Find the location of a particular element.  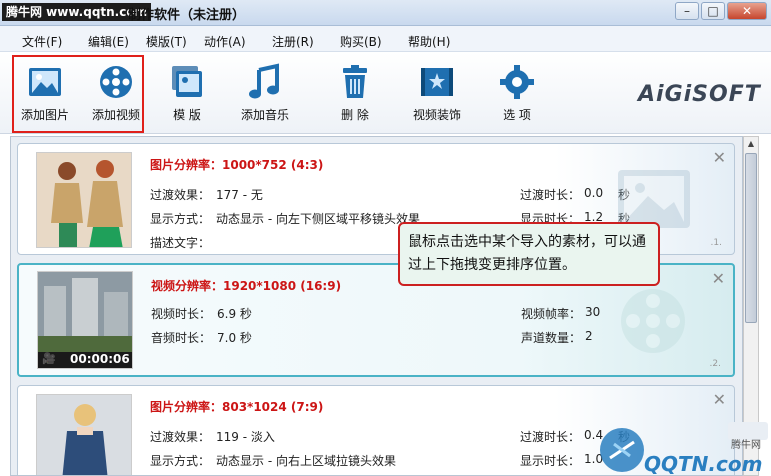

window-title: 制作软件（未注册） is located at coordinates (187, 15).